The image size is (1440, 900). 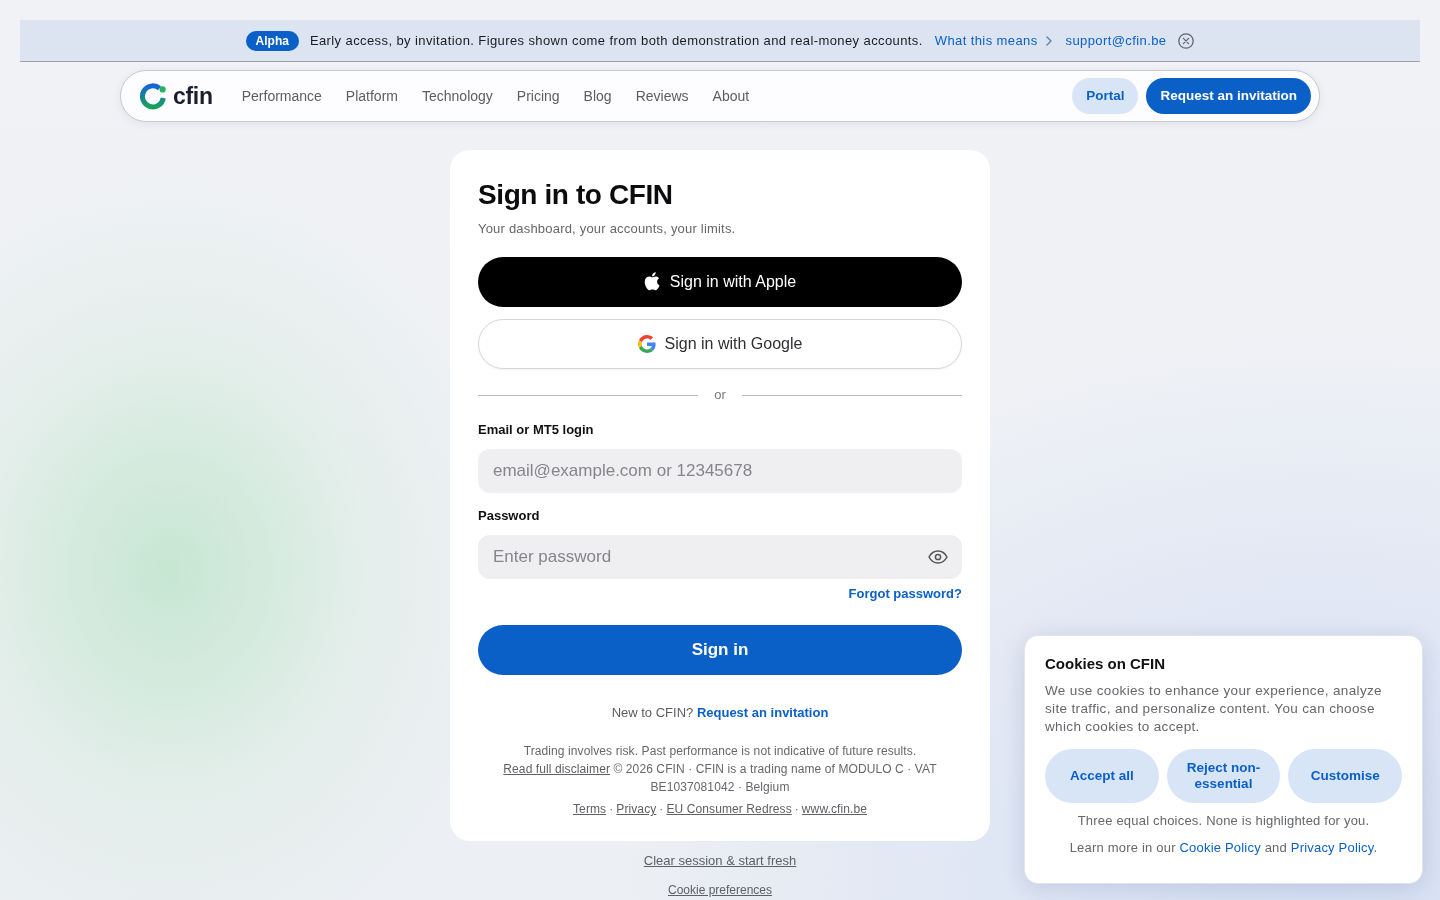 I want to click on what-this-means-link: What this means, so click(x=993, y=40).